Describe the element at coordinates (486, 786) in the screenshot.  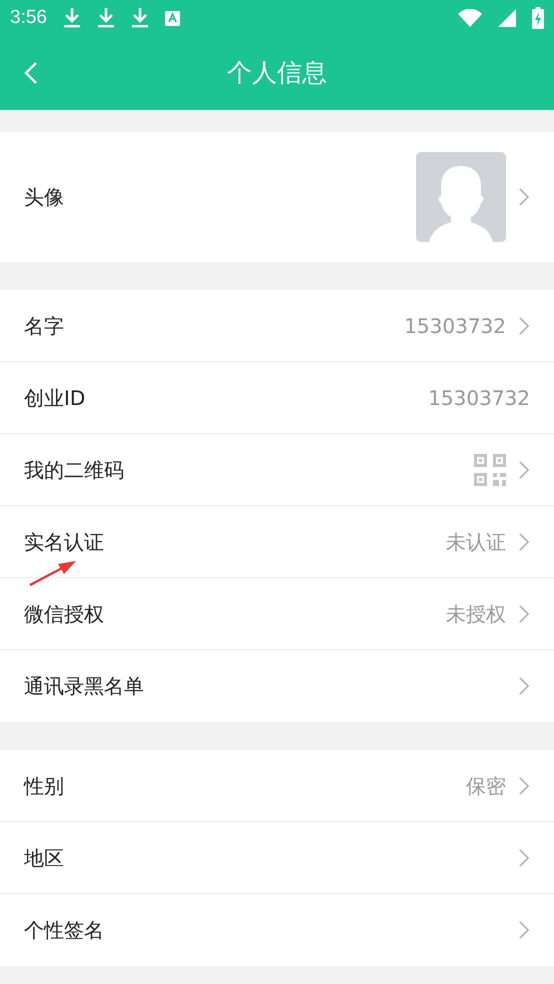
I see `row-value: 保密` at that location.